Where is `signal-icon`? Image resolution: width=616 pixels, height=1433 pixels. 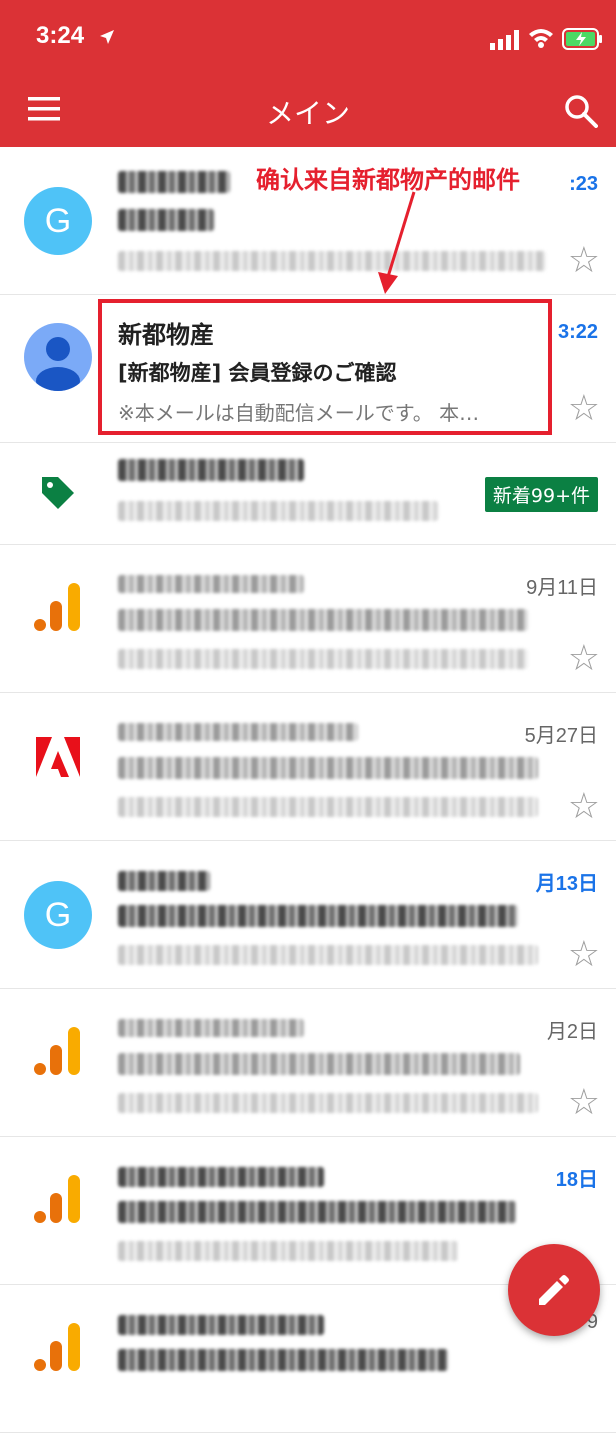 signal-icon is located at coordinates (504, 40).